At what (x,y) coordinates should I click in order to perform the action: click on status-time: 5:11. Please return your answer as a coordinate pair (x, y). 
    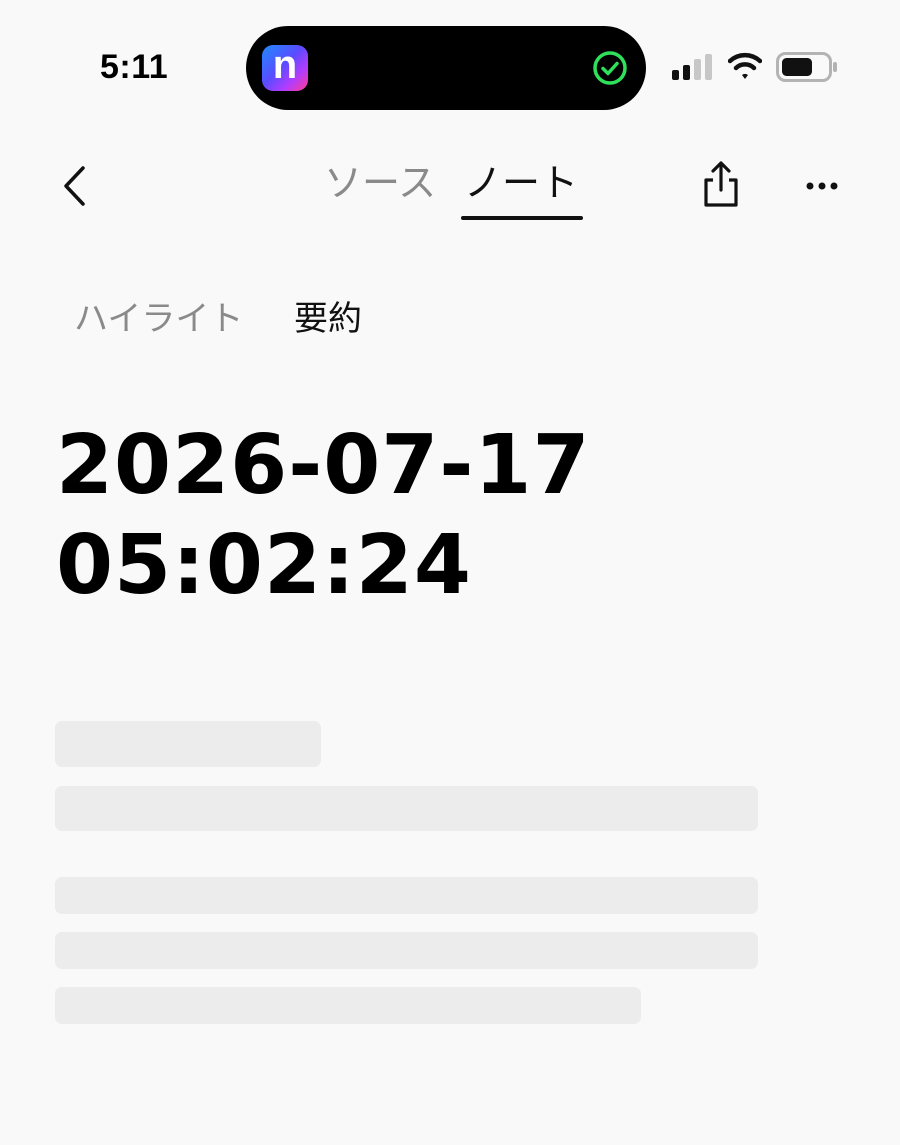
    Looking at the image, I should click on (134, 67).